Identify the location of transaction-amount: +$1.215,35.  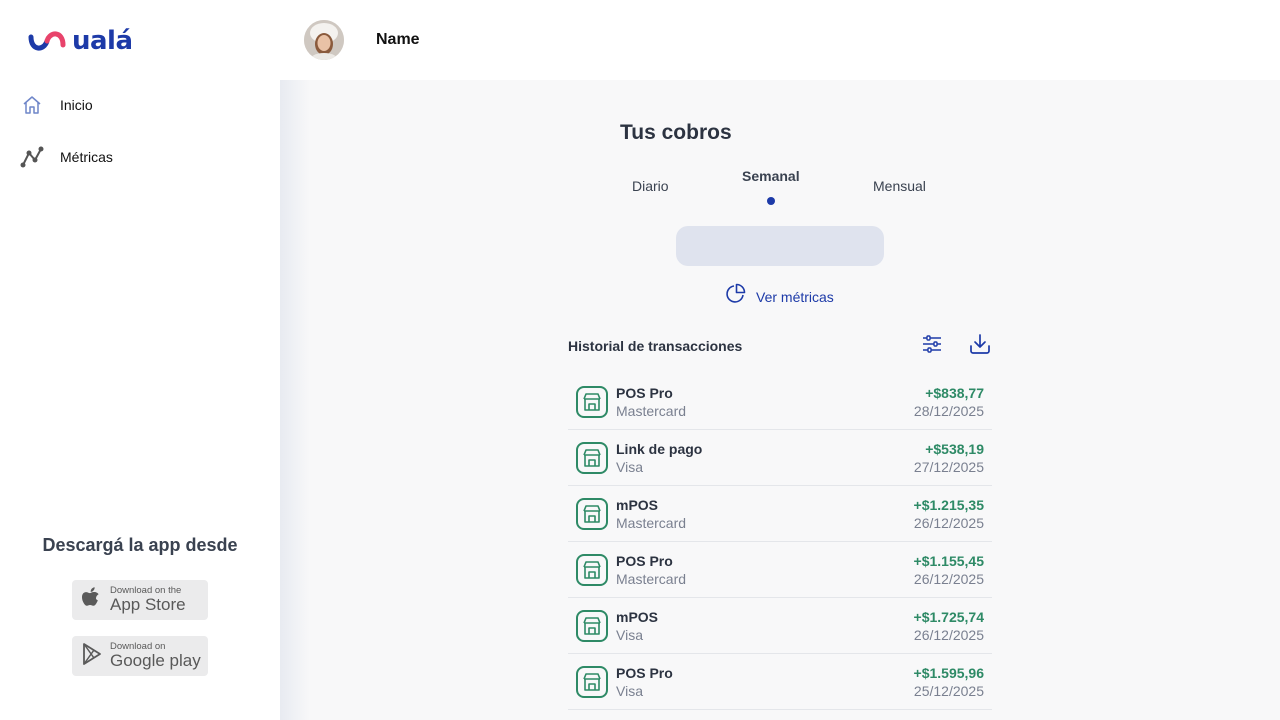
(948, 504).